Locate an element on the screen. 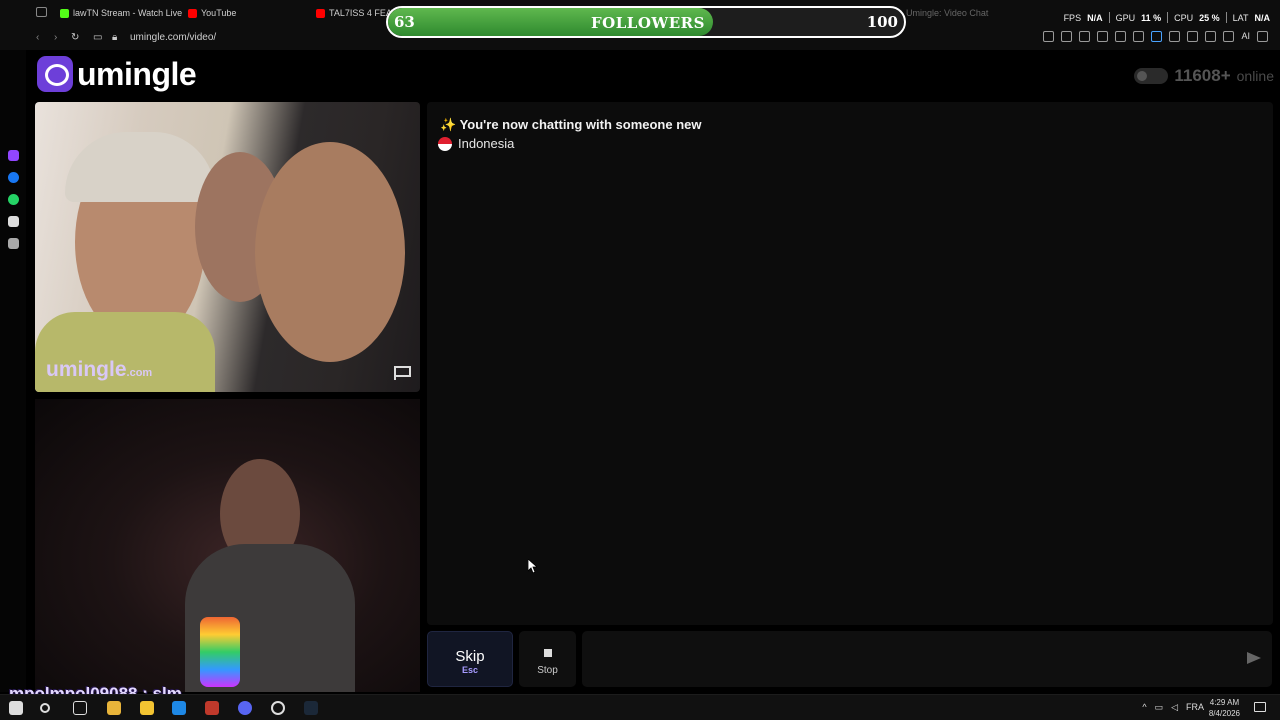  clock-date: 8/4/2026 is located at coordinates (1224, 713).